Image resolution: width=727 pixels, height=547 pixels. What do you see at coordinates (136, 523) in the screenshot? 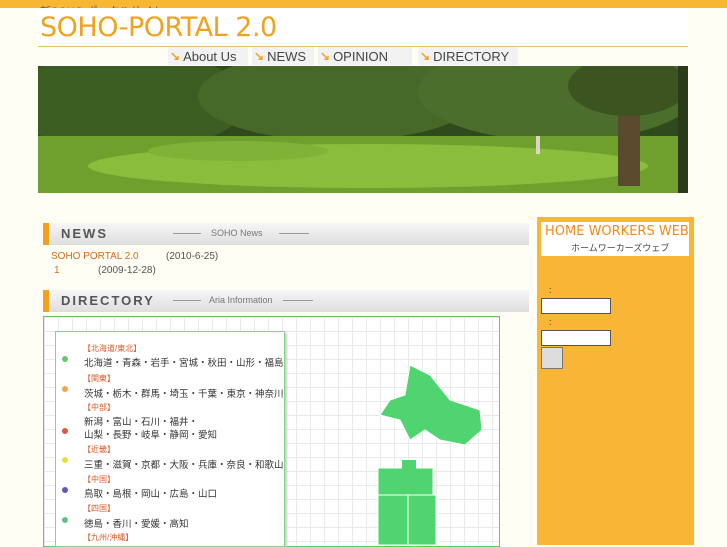
I see `region-prefectures: 徳島・香川・愛媛・高知` at bounding box center [136, 523].